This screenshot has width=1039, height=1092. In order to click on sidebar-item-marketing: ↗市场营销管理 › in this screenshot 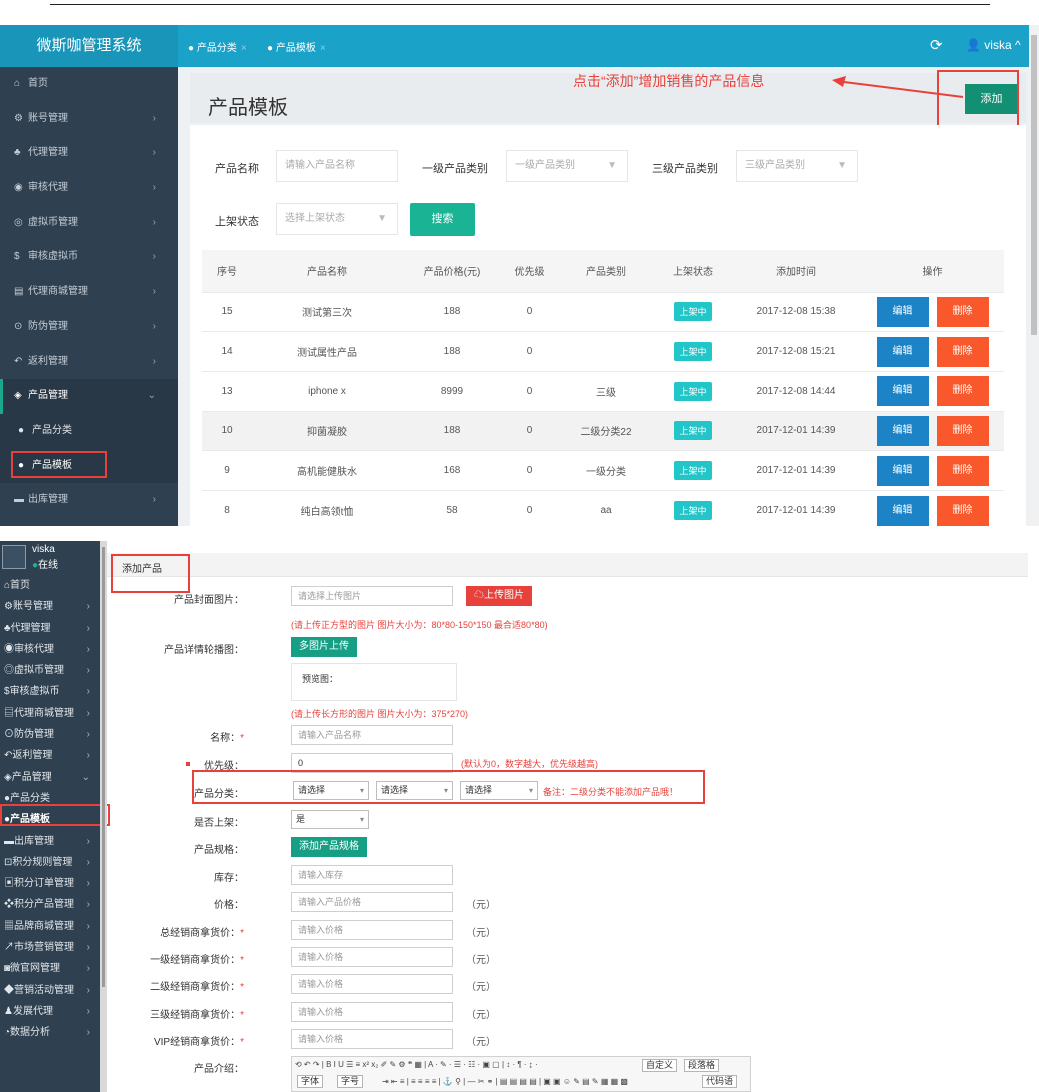, I will do `click(50, 947)`.